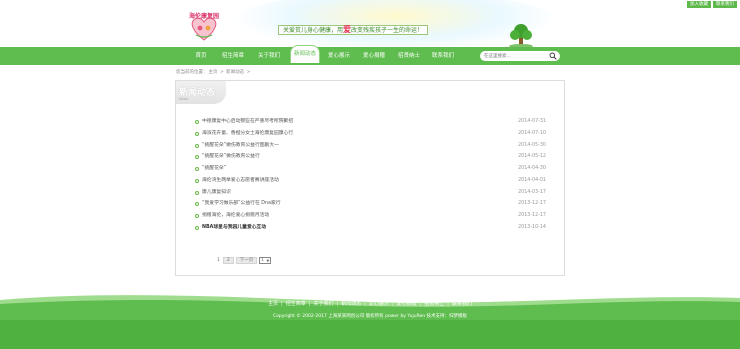 The image size is (740, 349). What do you see at coordinates (532, 121) in the screenshot?
I see `news-date: 2014-07-31` at bounding box center [532, 121].